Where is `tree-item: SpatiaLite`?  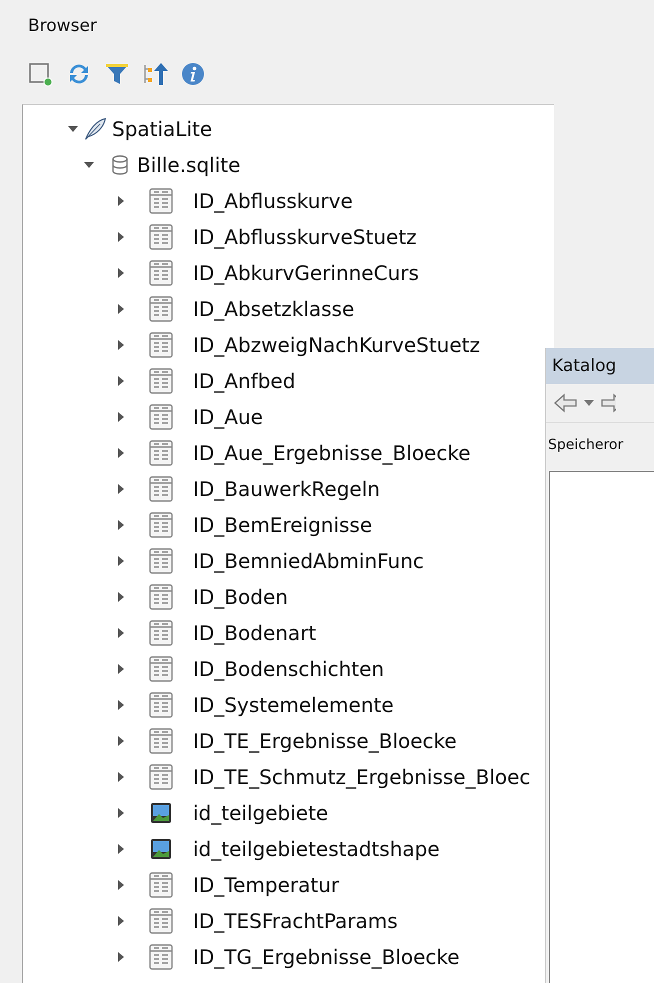
tree-item: SpatiaLite is located at coordinates (162, 129).